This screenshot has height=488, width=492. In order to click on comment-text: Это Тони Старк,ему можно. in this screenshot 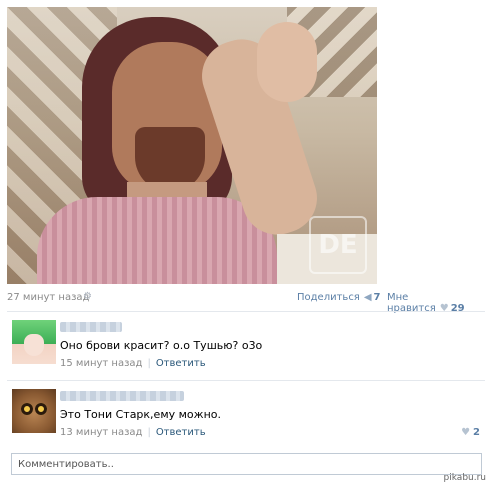, I will do `click(140, 414)`.